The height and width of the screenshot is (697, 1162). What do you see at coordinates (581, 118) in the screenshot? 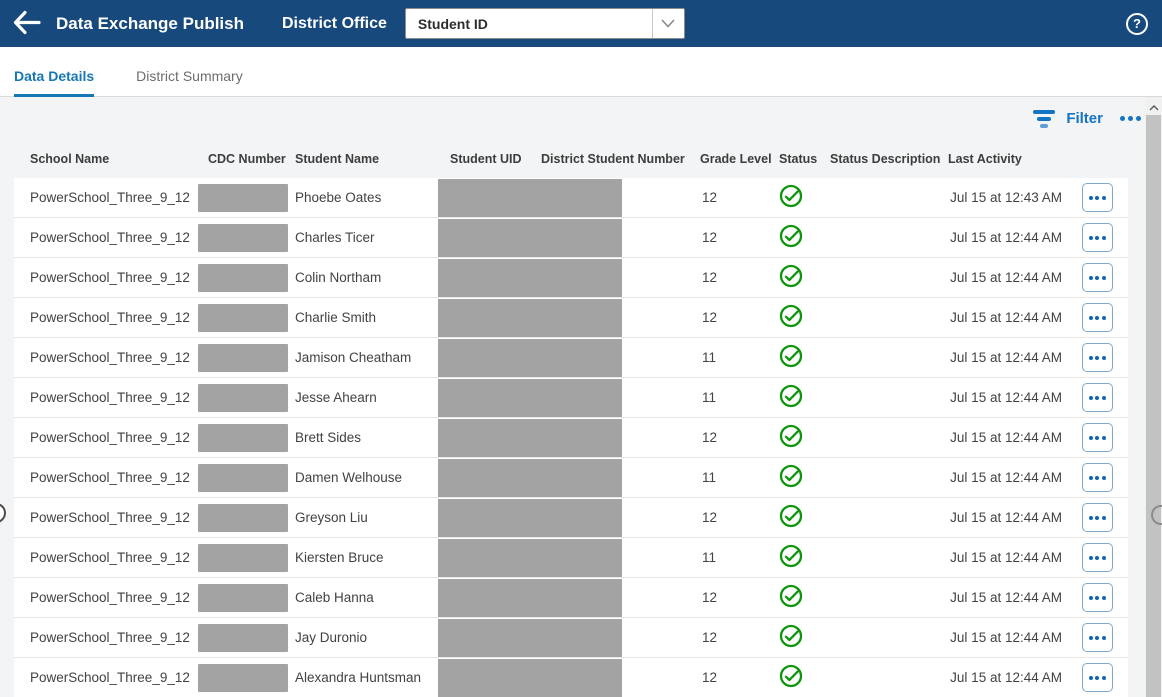
I see `table-toolbar: Filter` at bounding box center [581, 118].